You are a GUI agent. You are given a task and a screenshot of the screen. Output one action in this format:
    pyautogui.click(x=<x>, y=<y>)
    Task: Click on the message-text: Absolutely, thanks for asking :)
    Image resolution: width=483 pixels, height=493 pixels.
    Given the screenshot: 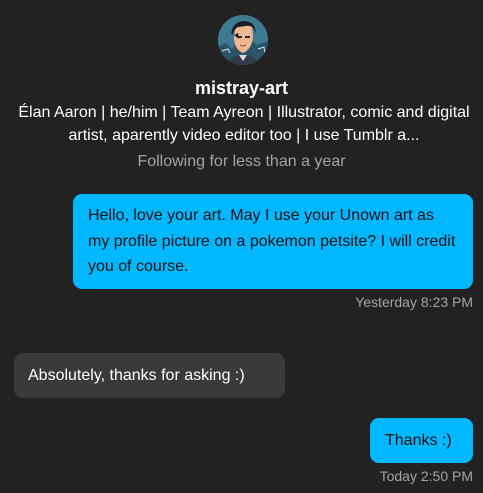 What is the action you would take?
    pyautogui.click(x=136, y=375)
    